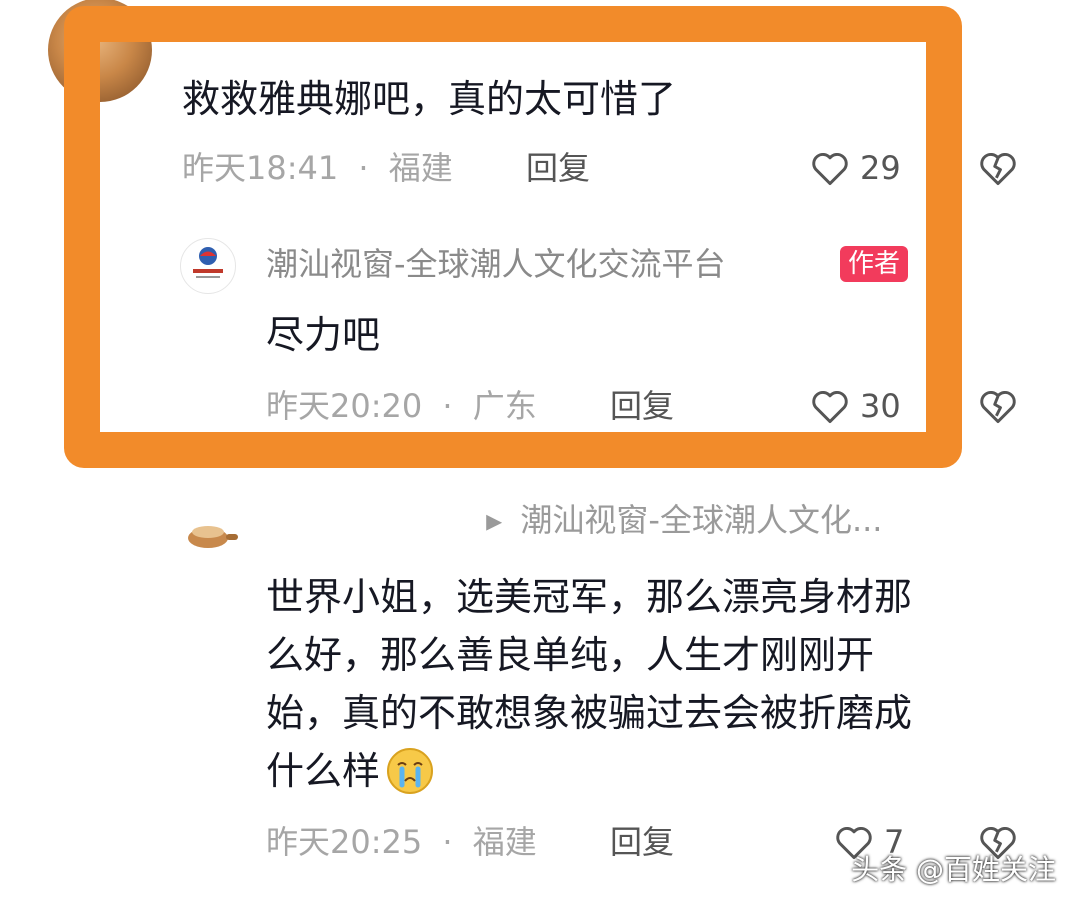 This screenshot has height=906, width=1080. I want to click on reply-time: 昨天20:20, so click(344, 406).